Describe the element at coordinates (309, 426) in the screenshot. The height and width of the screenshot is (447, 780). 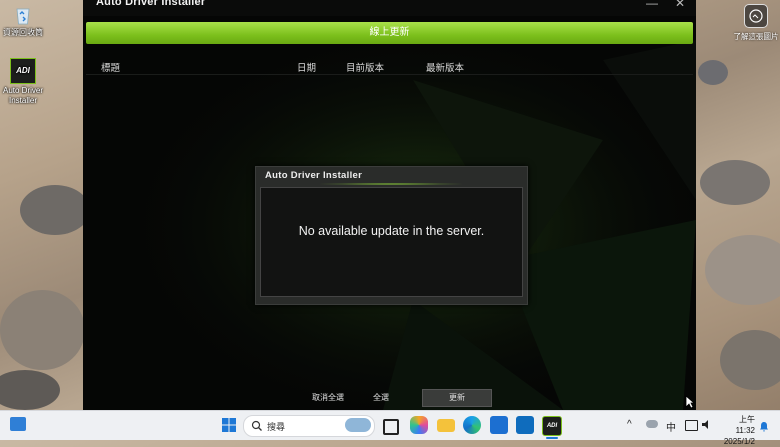
I see `search-box: 搜尋` at that location.